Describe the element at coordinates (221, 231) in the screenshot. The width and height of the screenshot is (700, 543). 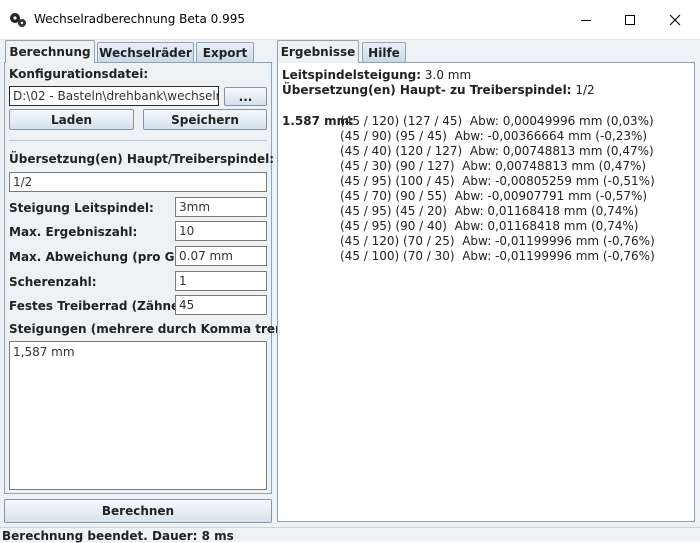
I see `max-results-input: 10` at that location.